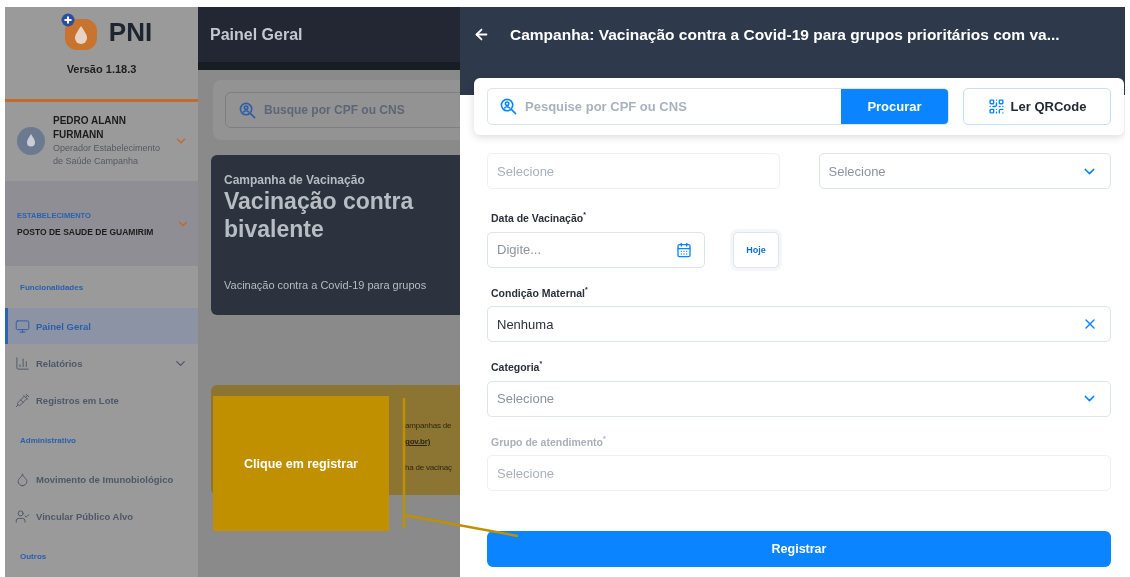 The height and width of the screenshot is (577, 1130). I want to click on app-name: PNI, so click(130, 32).